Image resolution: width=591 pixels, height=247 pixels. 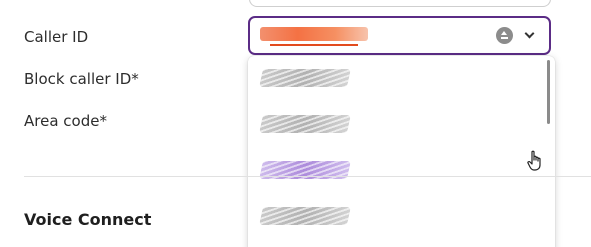 I want to click on previous-input-field, so click(x=400, y=3).